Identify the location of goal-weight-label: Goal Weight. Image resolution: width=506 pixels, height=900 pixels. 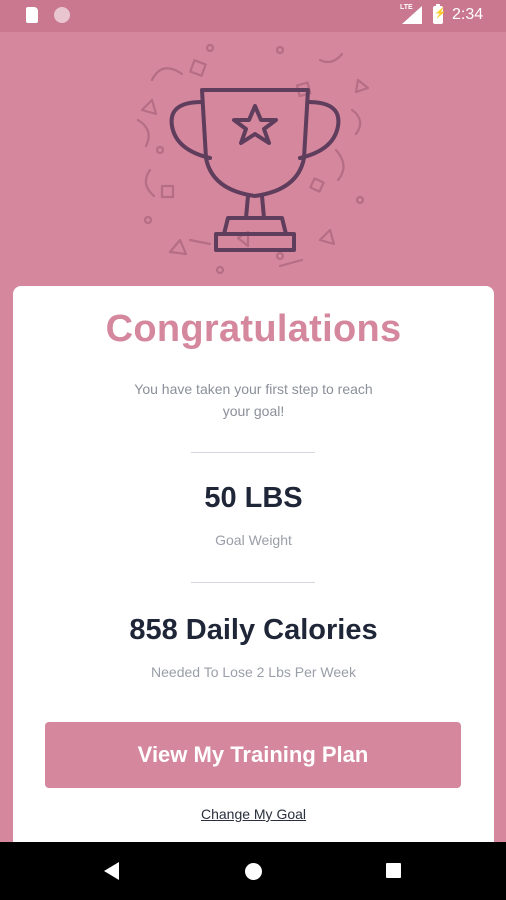
(253, 540).